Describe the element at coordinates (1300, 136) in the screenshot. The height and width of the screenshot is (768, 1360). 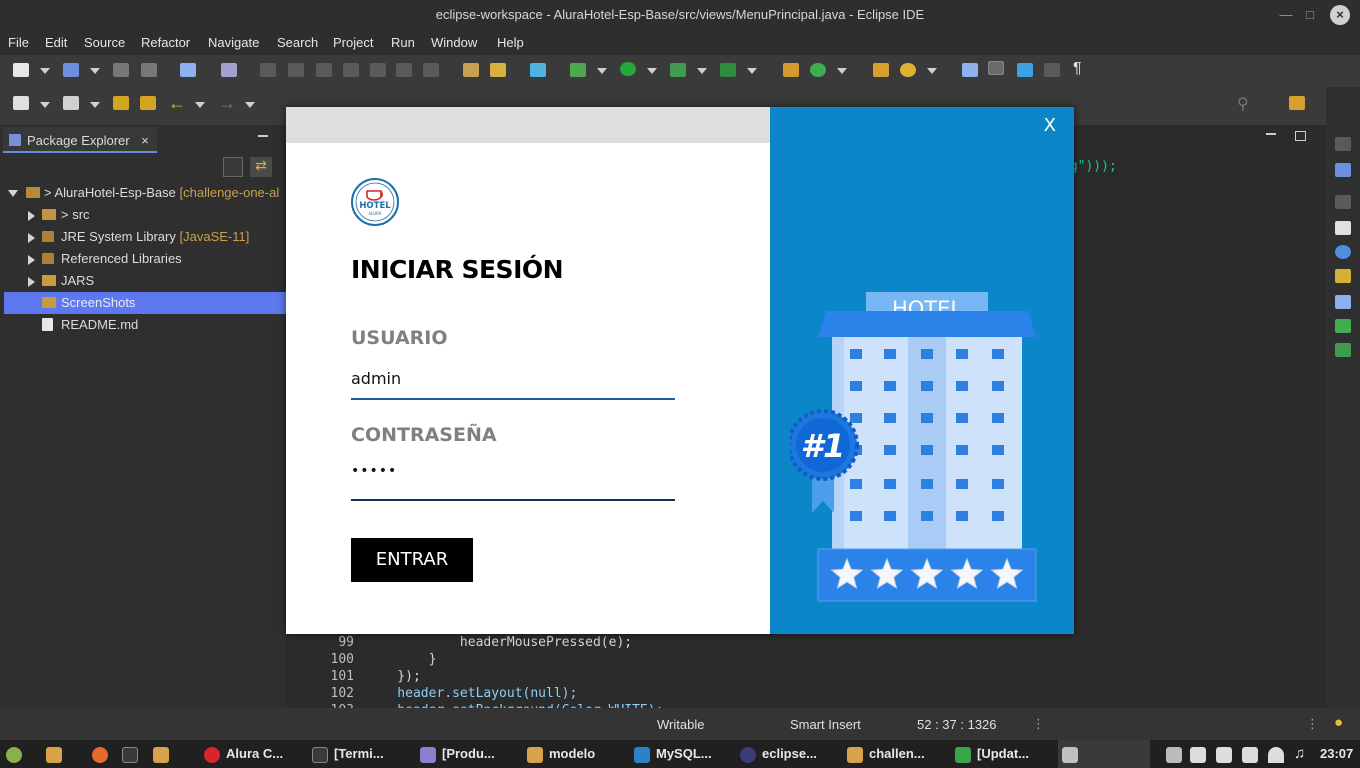
I see `maximize-editor-icon` at that location.